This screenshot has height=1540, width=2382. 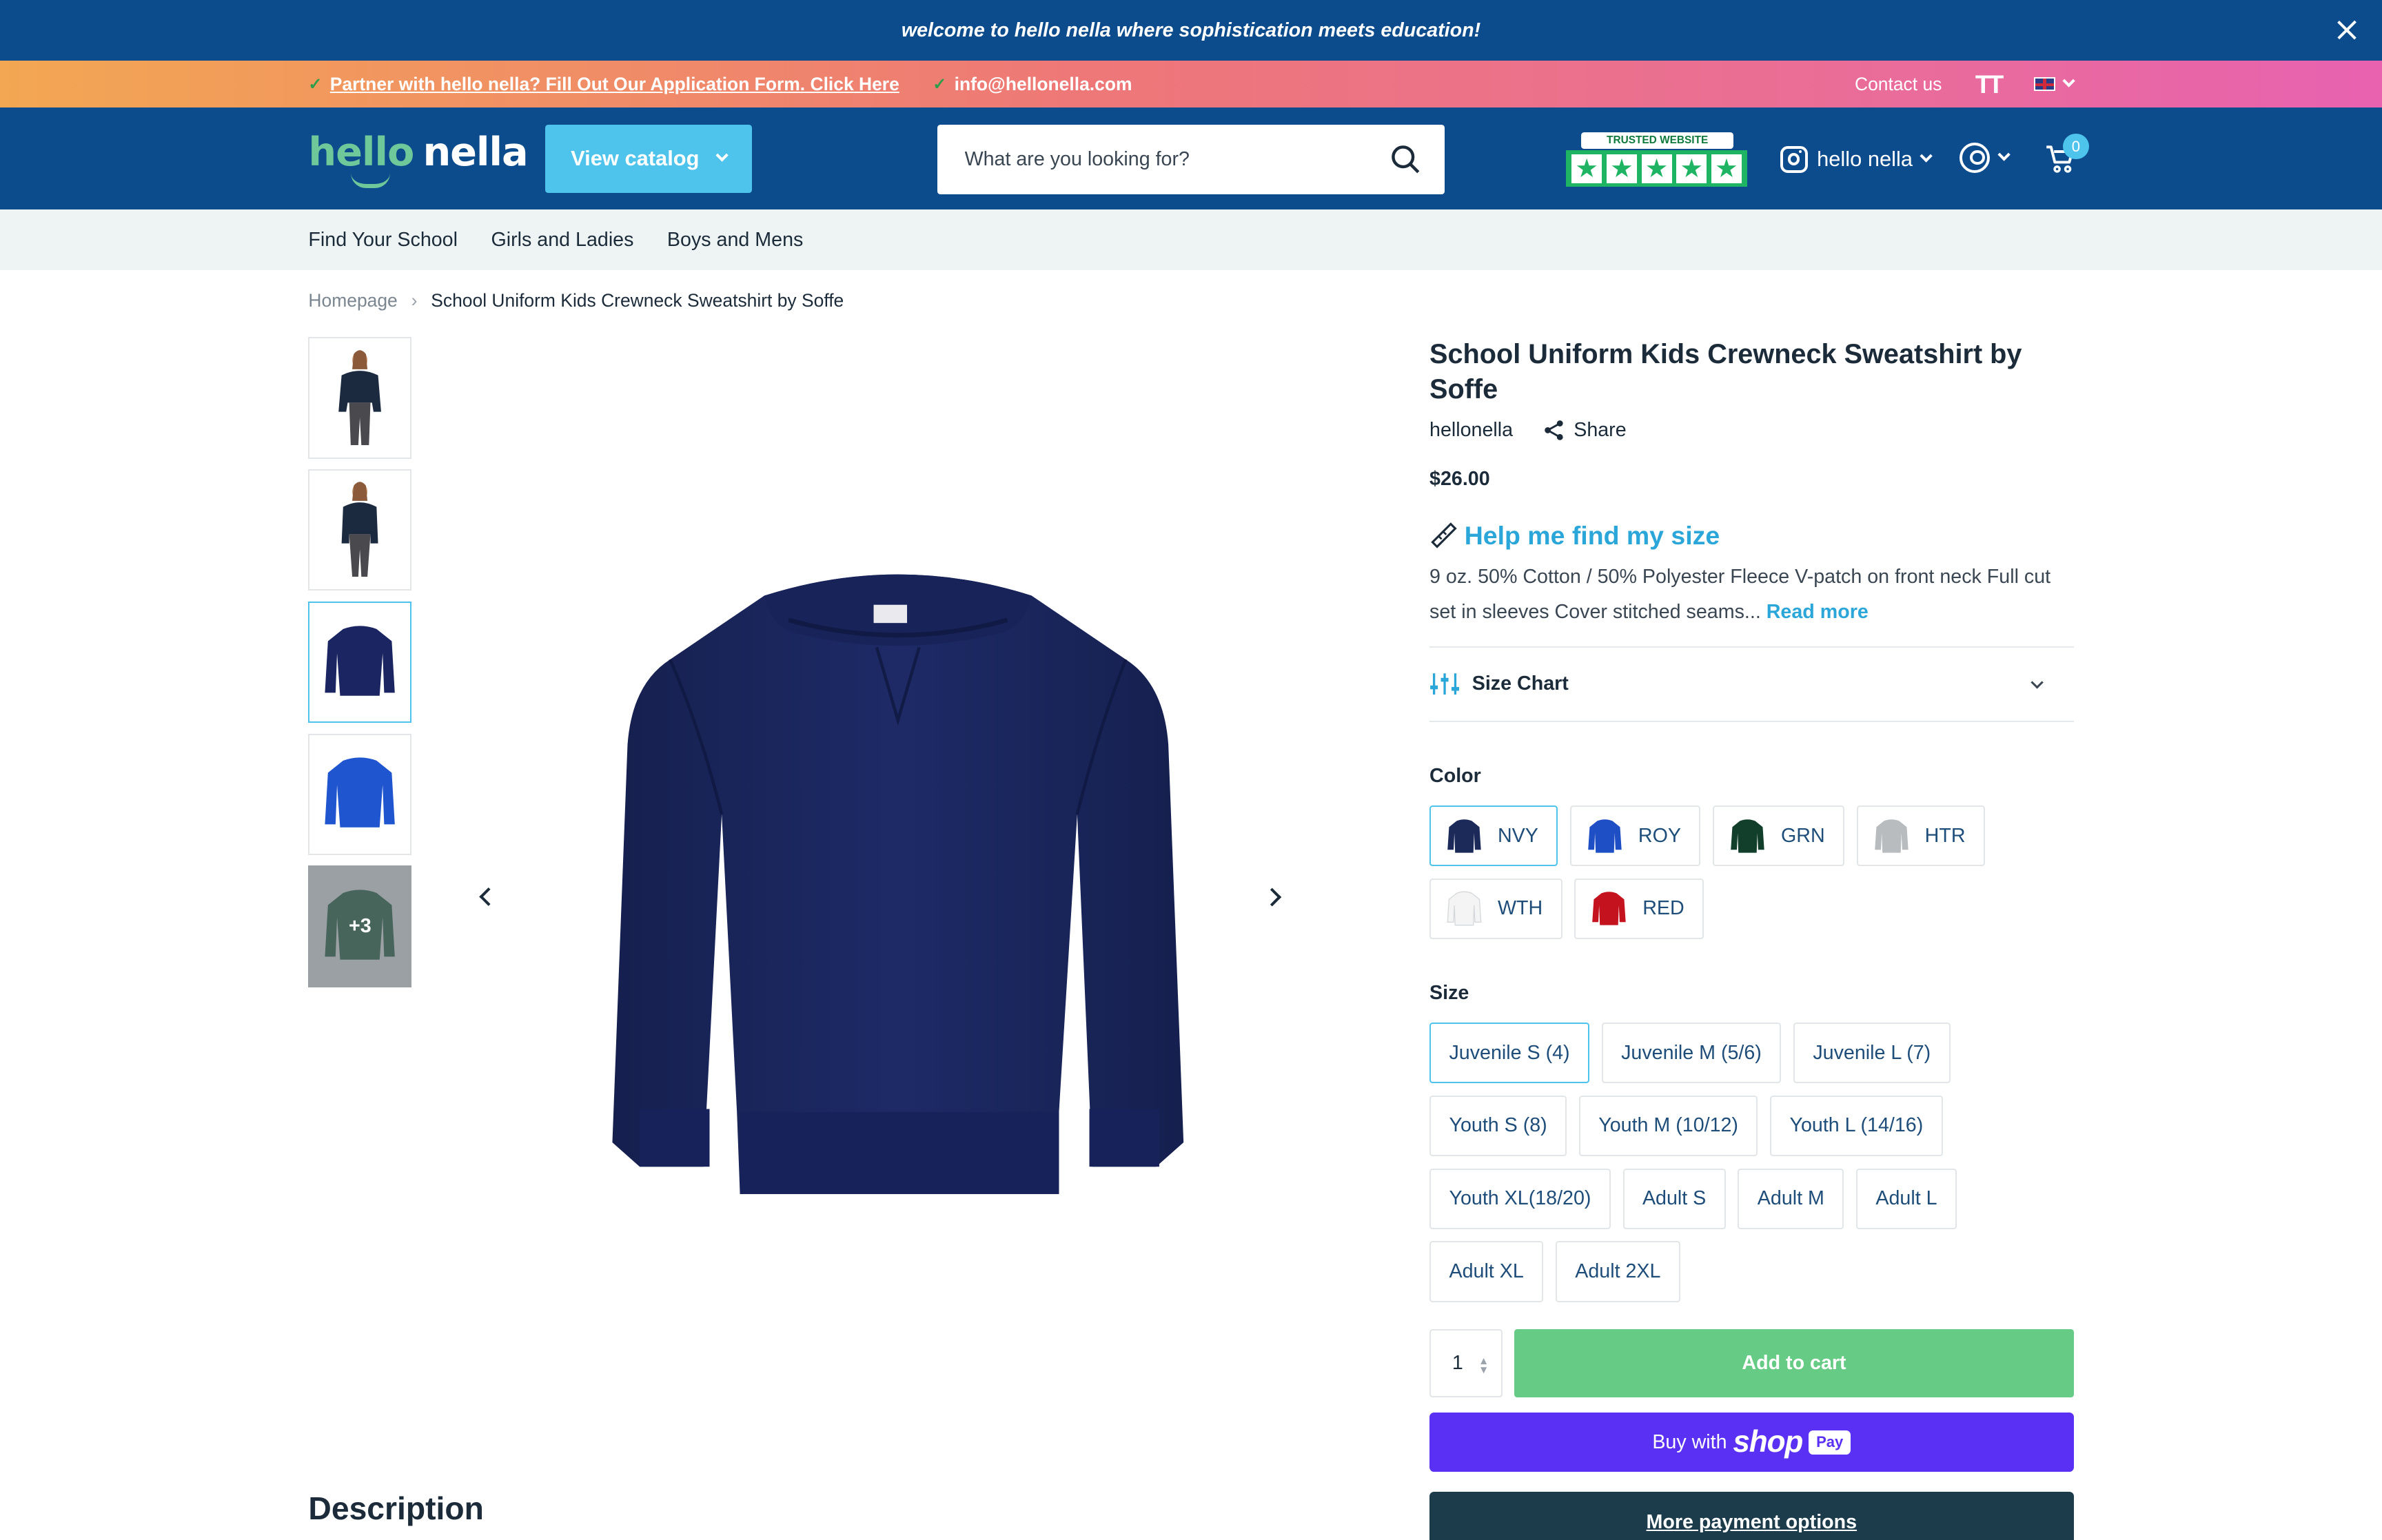 I want to click on stepper-arrows-icon: ▲ ▼, so click(x=1483, y=1366).